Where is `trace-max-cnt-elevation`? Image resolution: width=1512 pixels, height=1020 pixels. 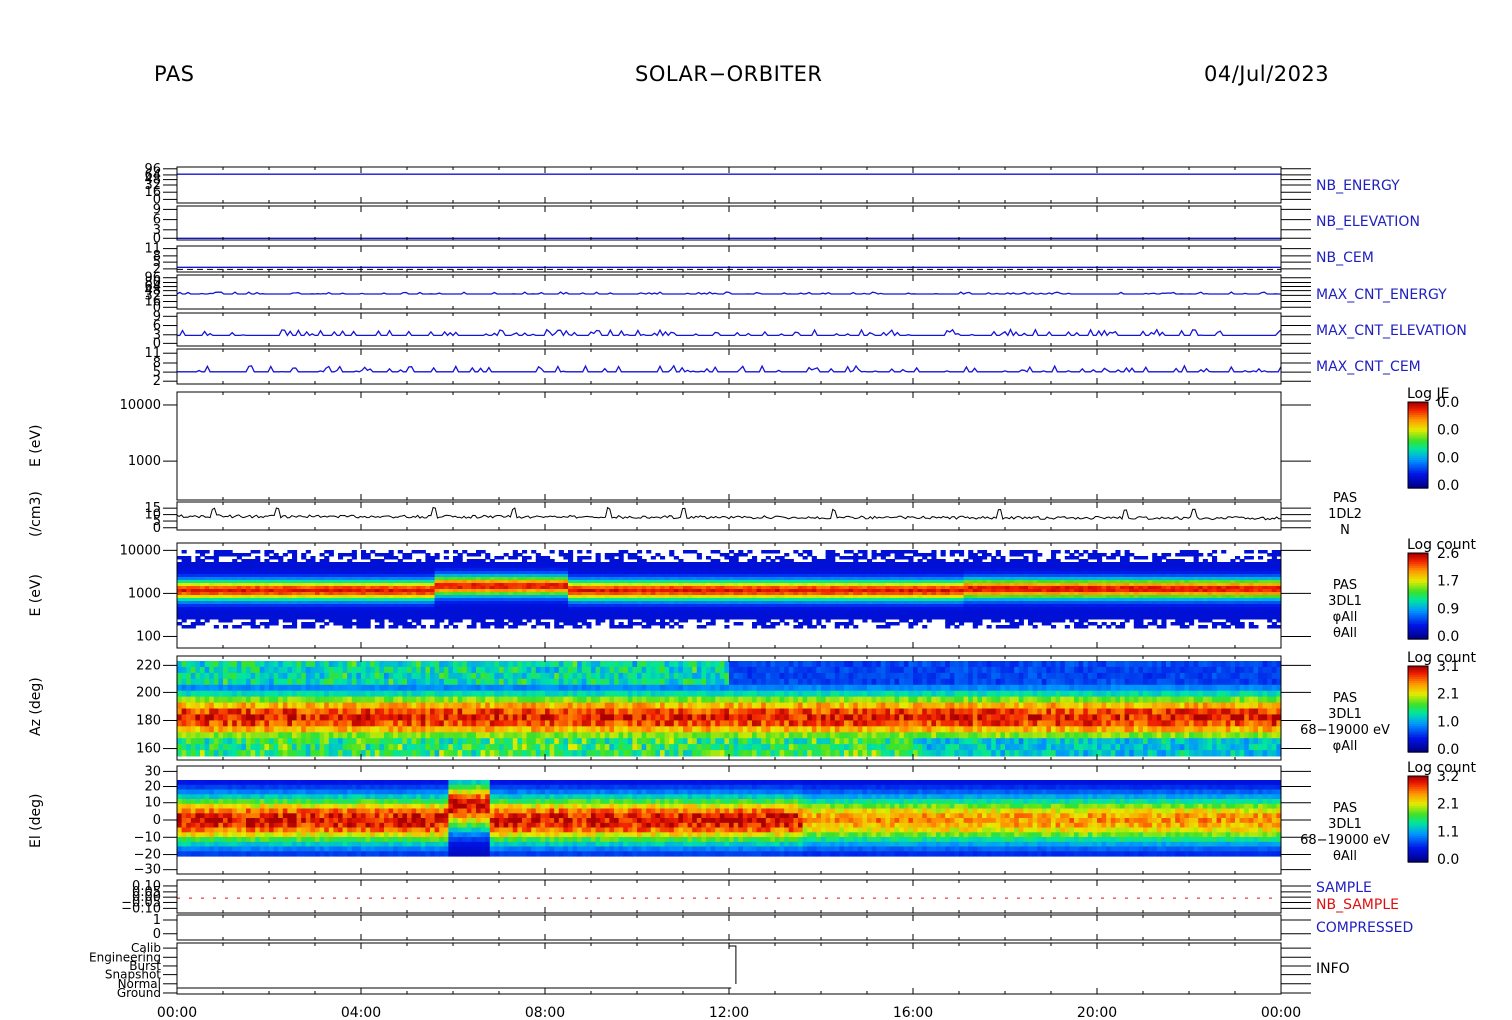
trace-max-cnt-elevation is located at coordinates (729, 332).